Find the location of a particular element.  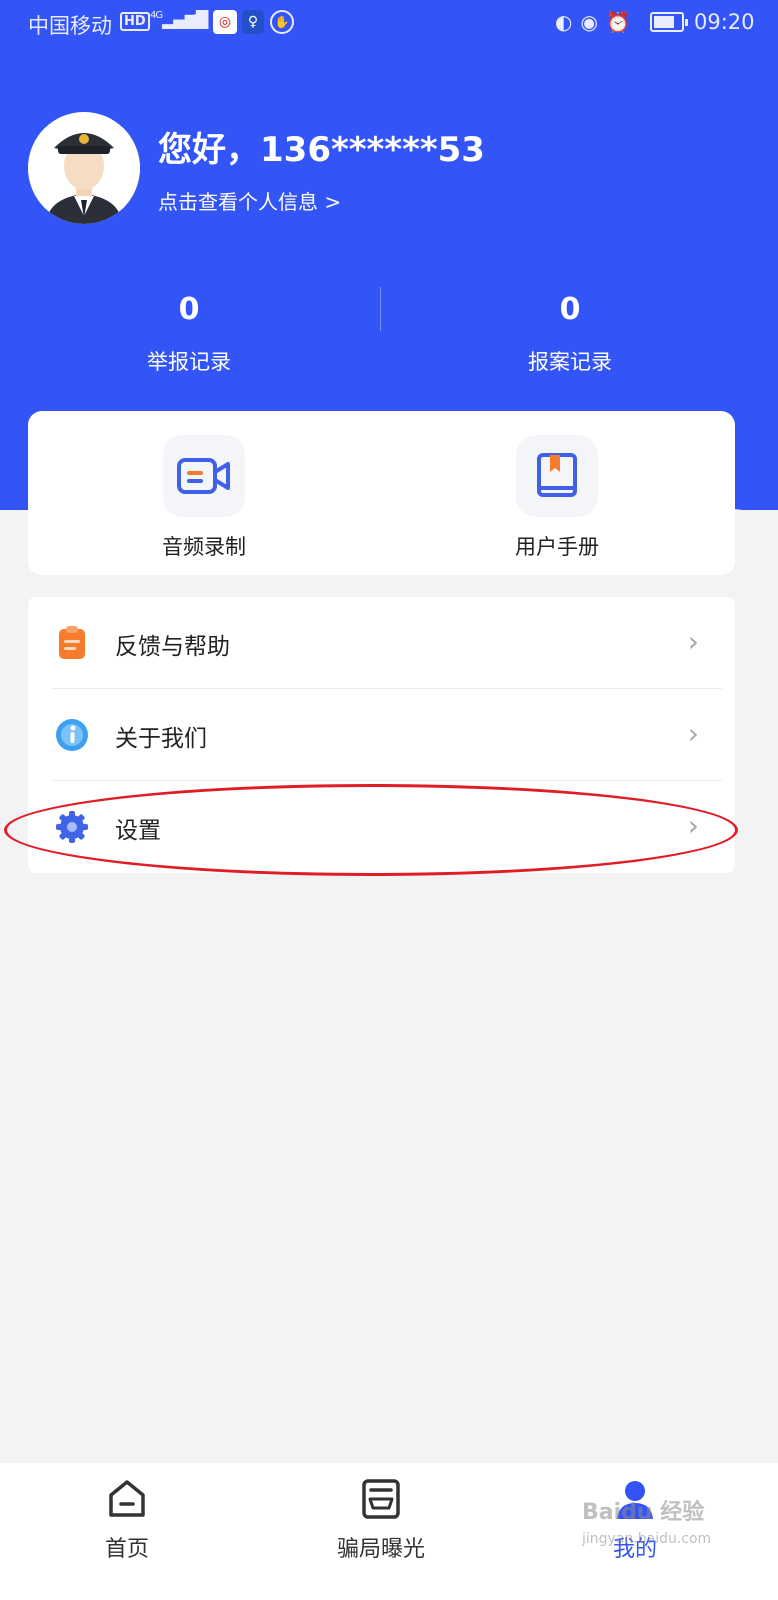

case-count: 0 is located at coordinates (570, 309).